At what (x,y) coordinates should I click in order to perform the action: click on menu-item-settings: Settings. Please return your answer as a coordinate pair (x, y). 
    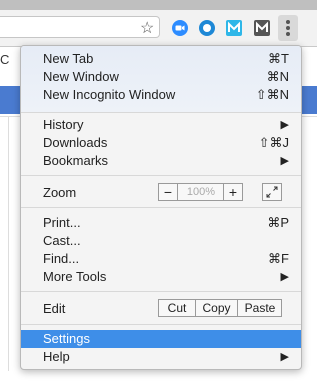
    Looking at the image, I should click on (161, 339).